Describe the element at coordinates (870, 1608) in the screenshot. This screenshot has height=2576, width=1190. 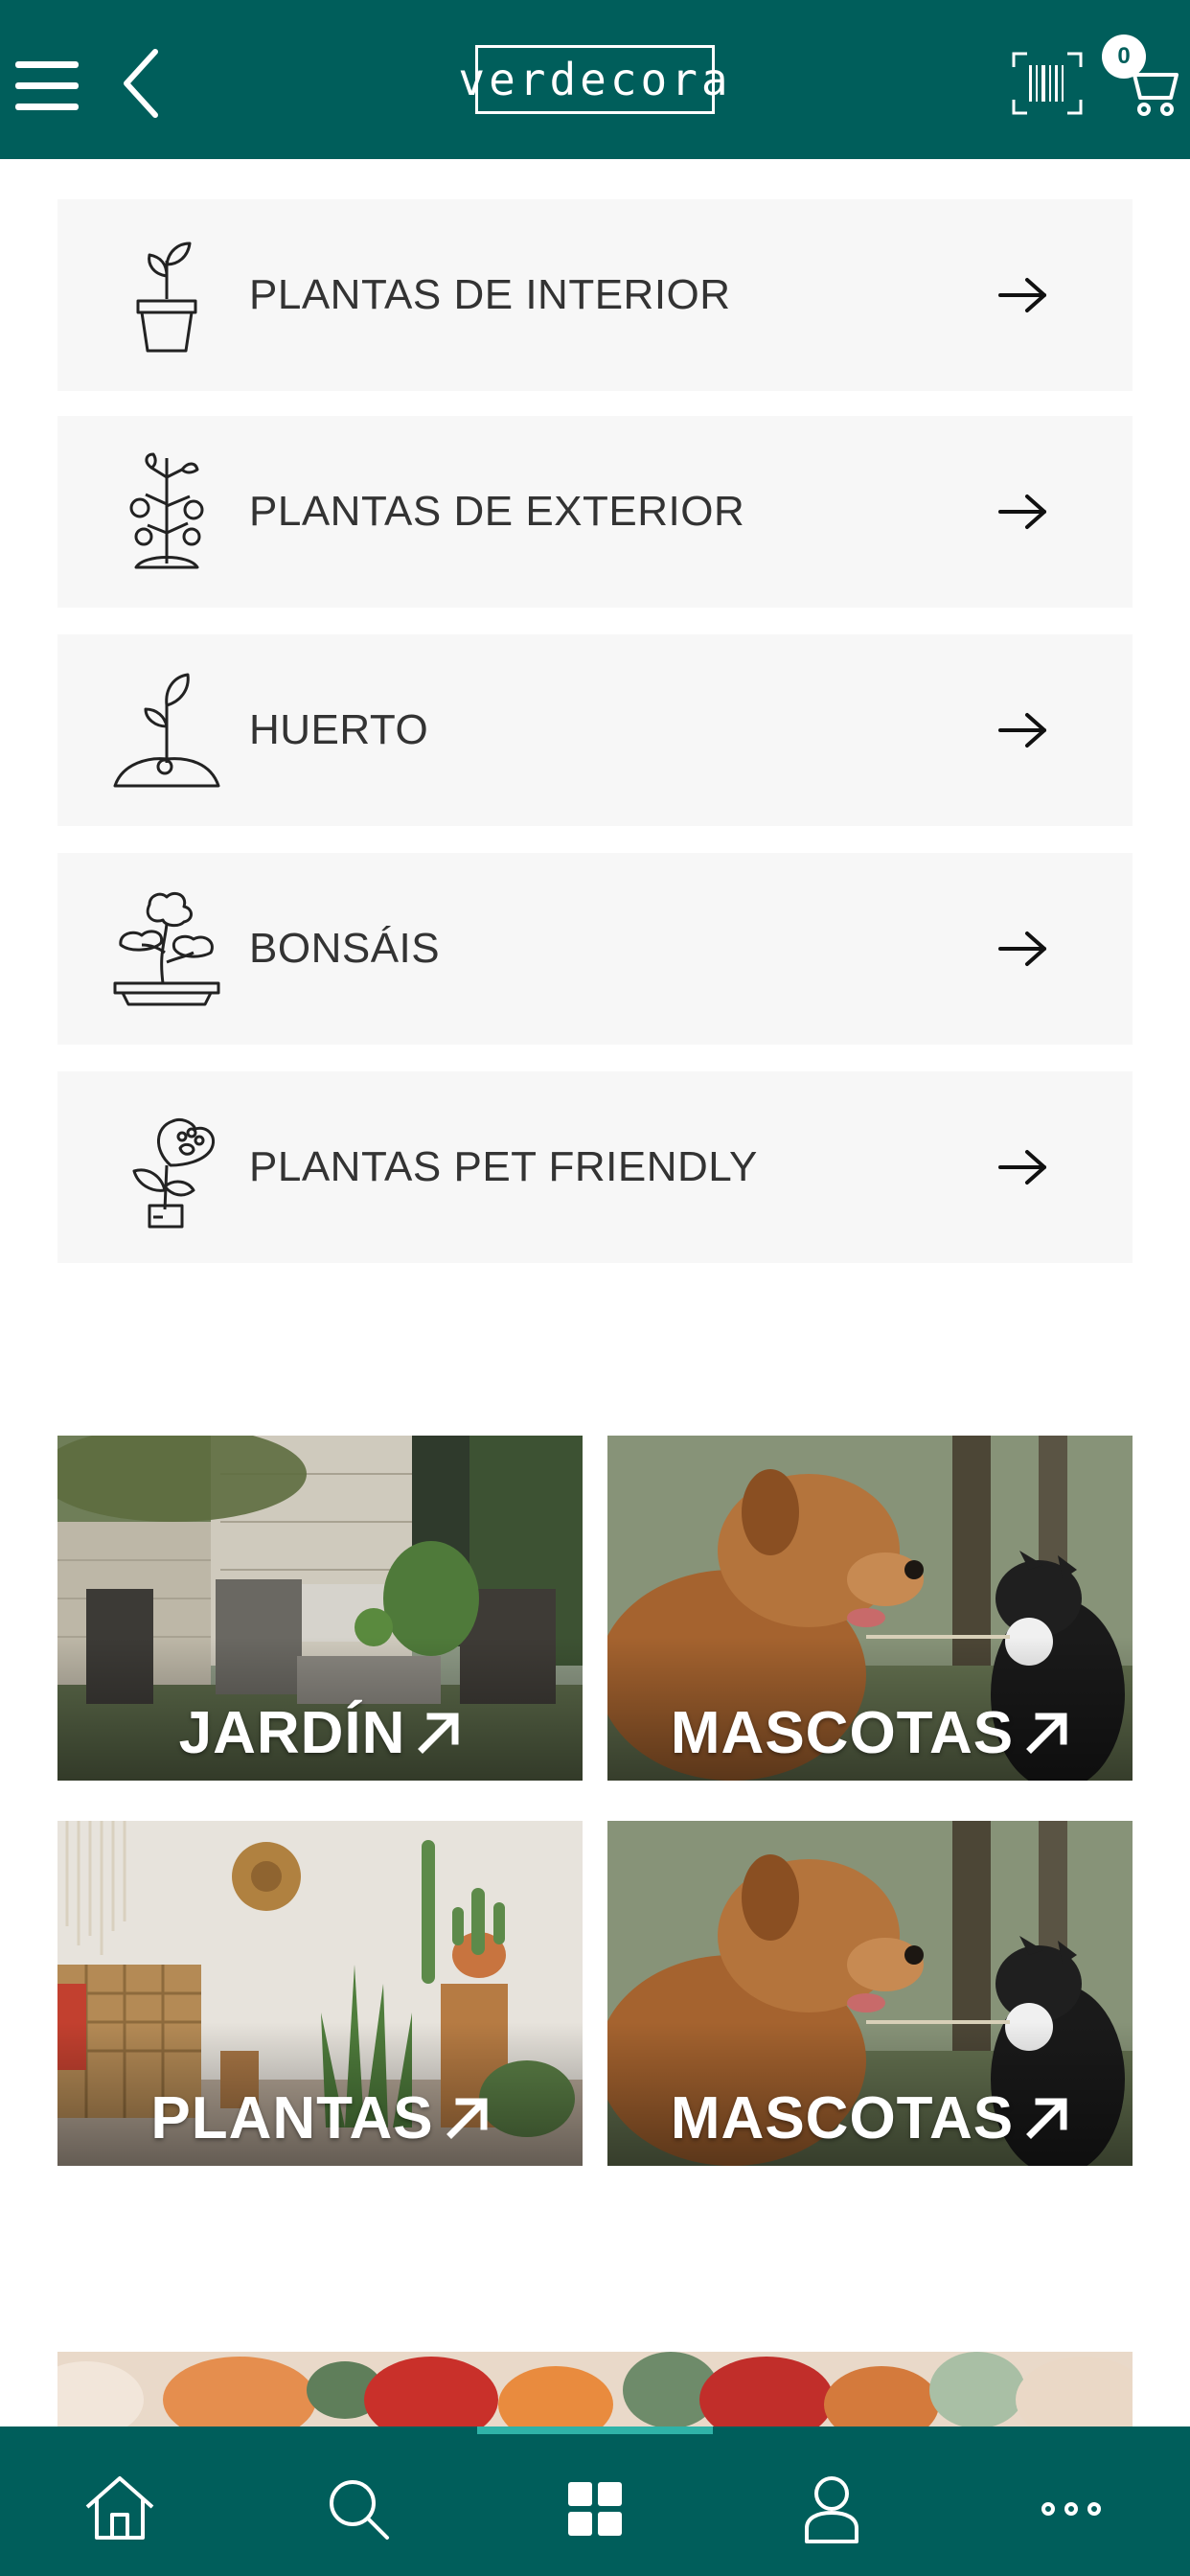
I see `tile-mascotas: MASCOTAS` at that location.